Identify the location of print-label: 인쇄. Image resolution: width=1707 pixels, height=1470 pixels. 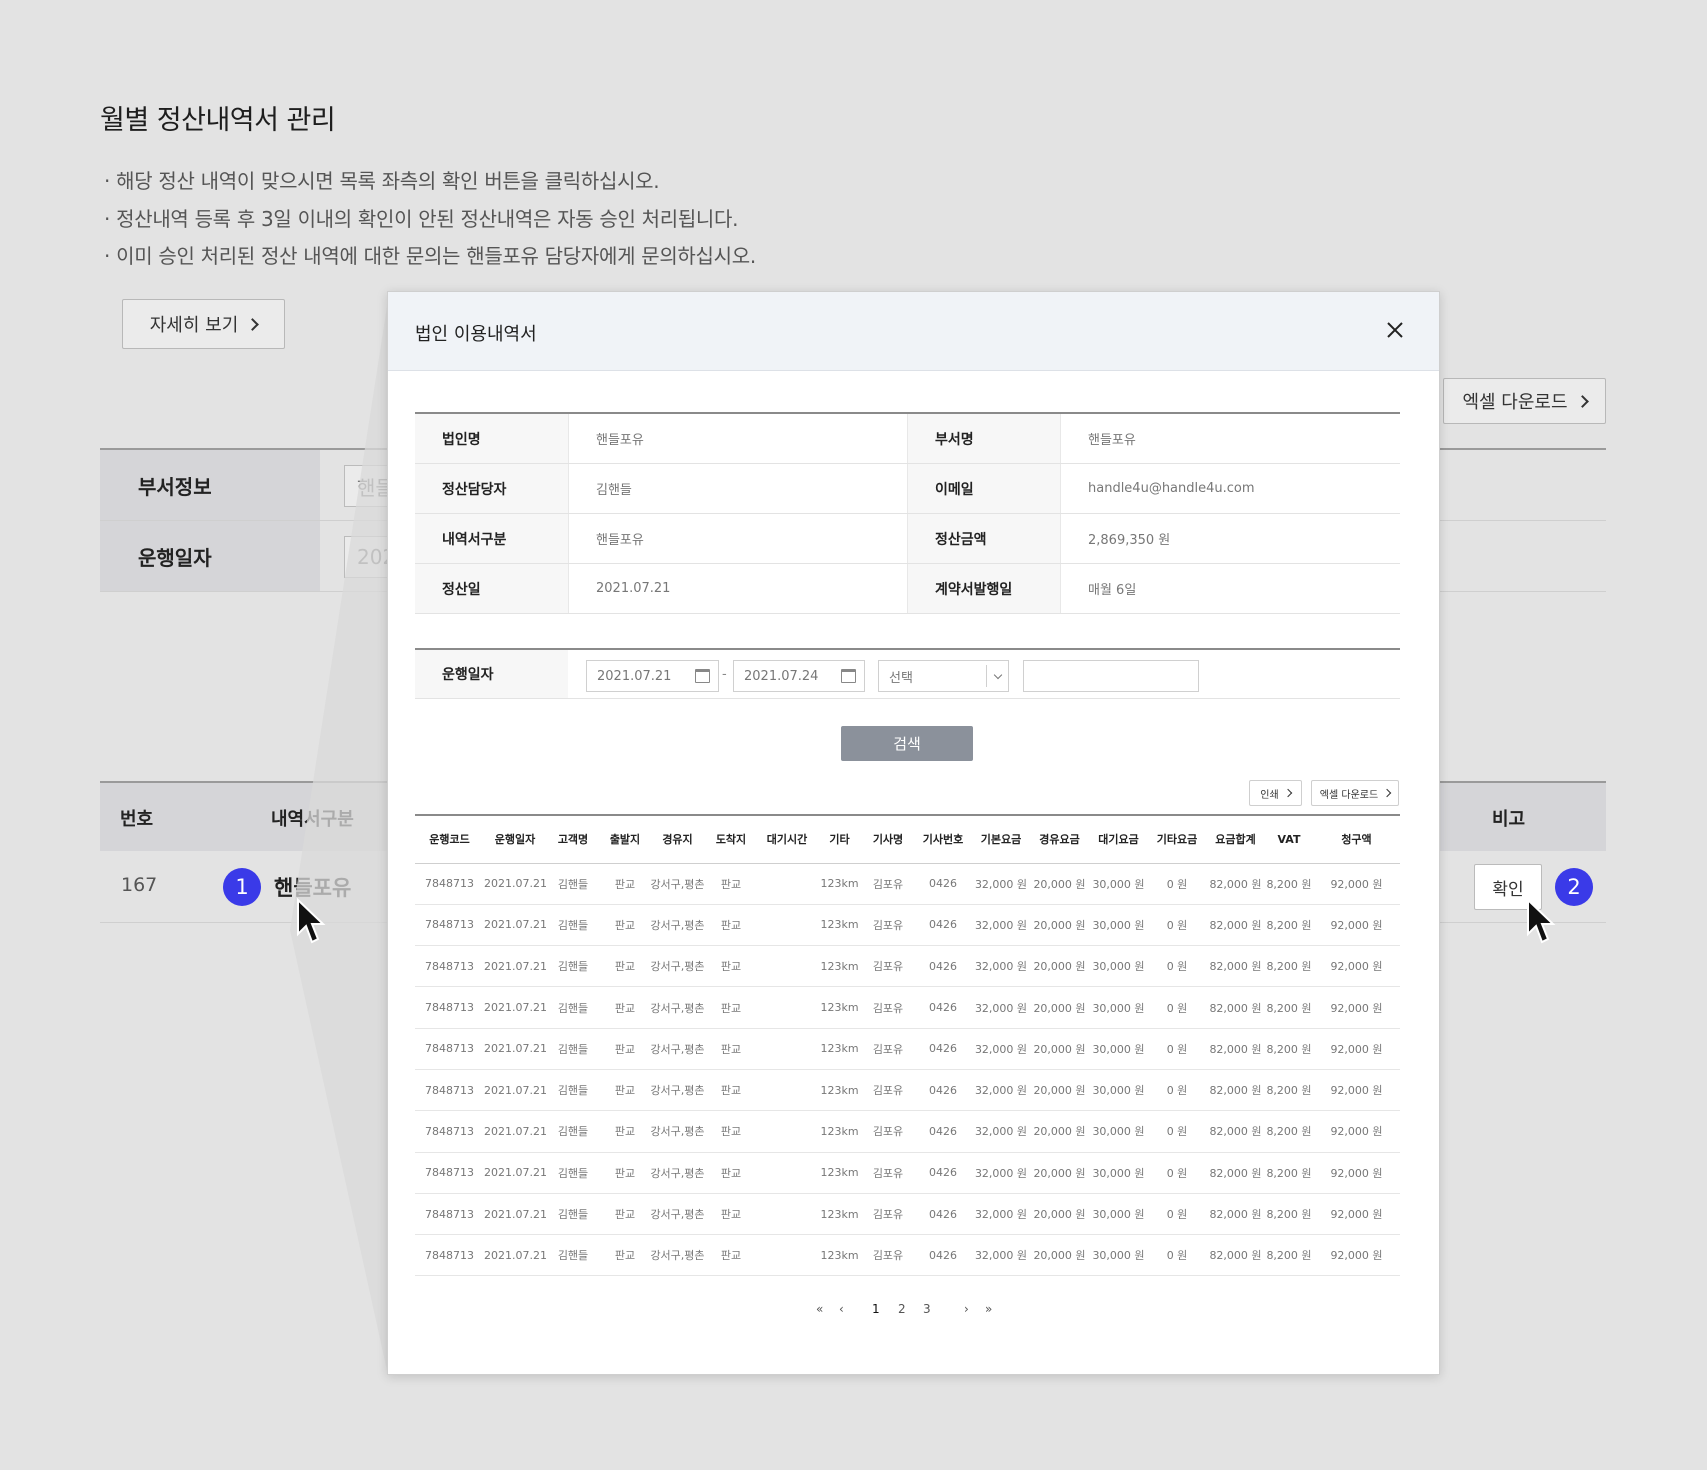
(1269, 795).